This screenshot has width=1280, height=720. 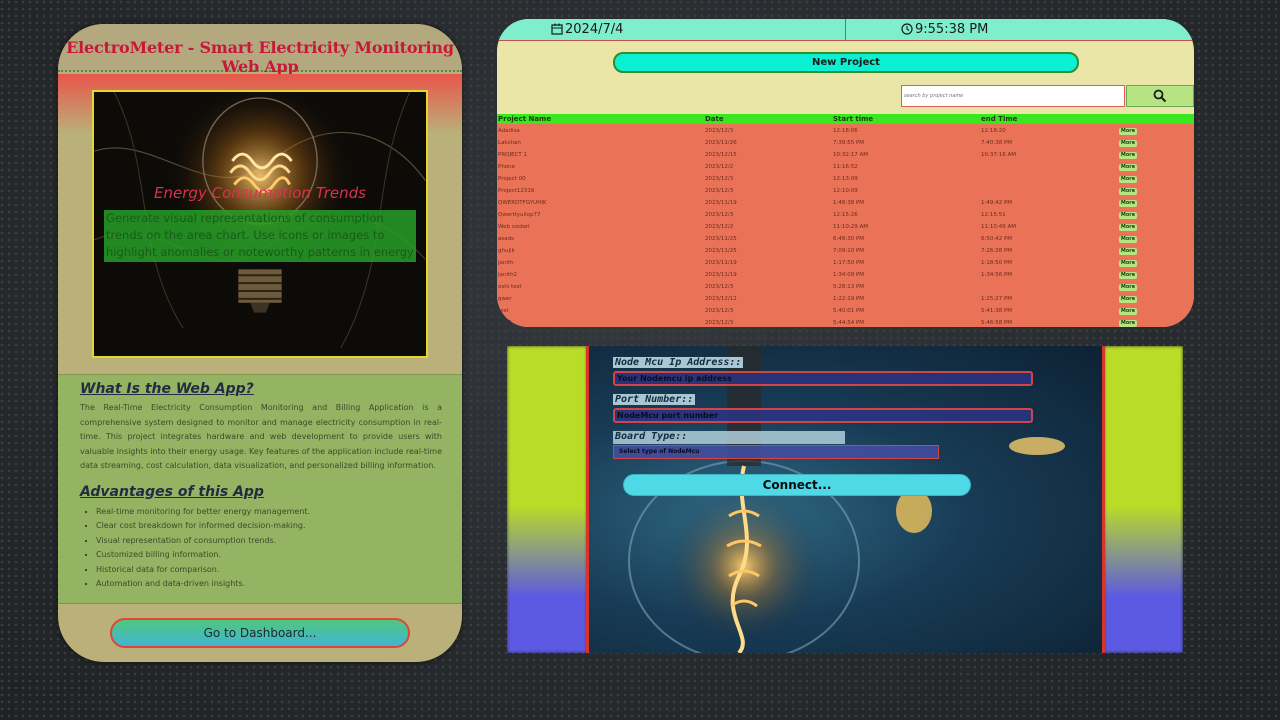 What do you see at coordinates (522, 203) in the screenshot?
I see `project-name-cell: QWERDTFGYUHIK` at bounding box center [522, 203].